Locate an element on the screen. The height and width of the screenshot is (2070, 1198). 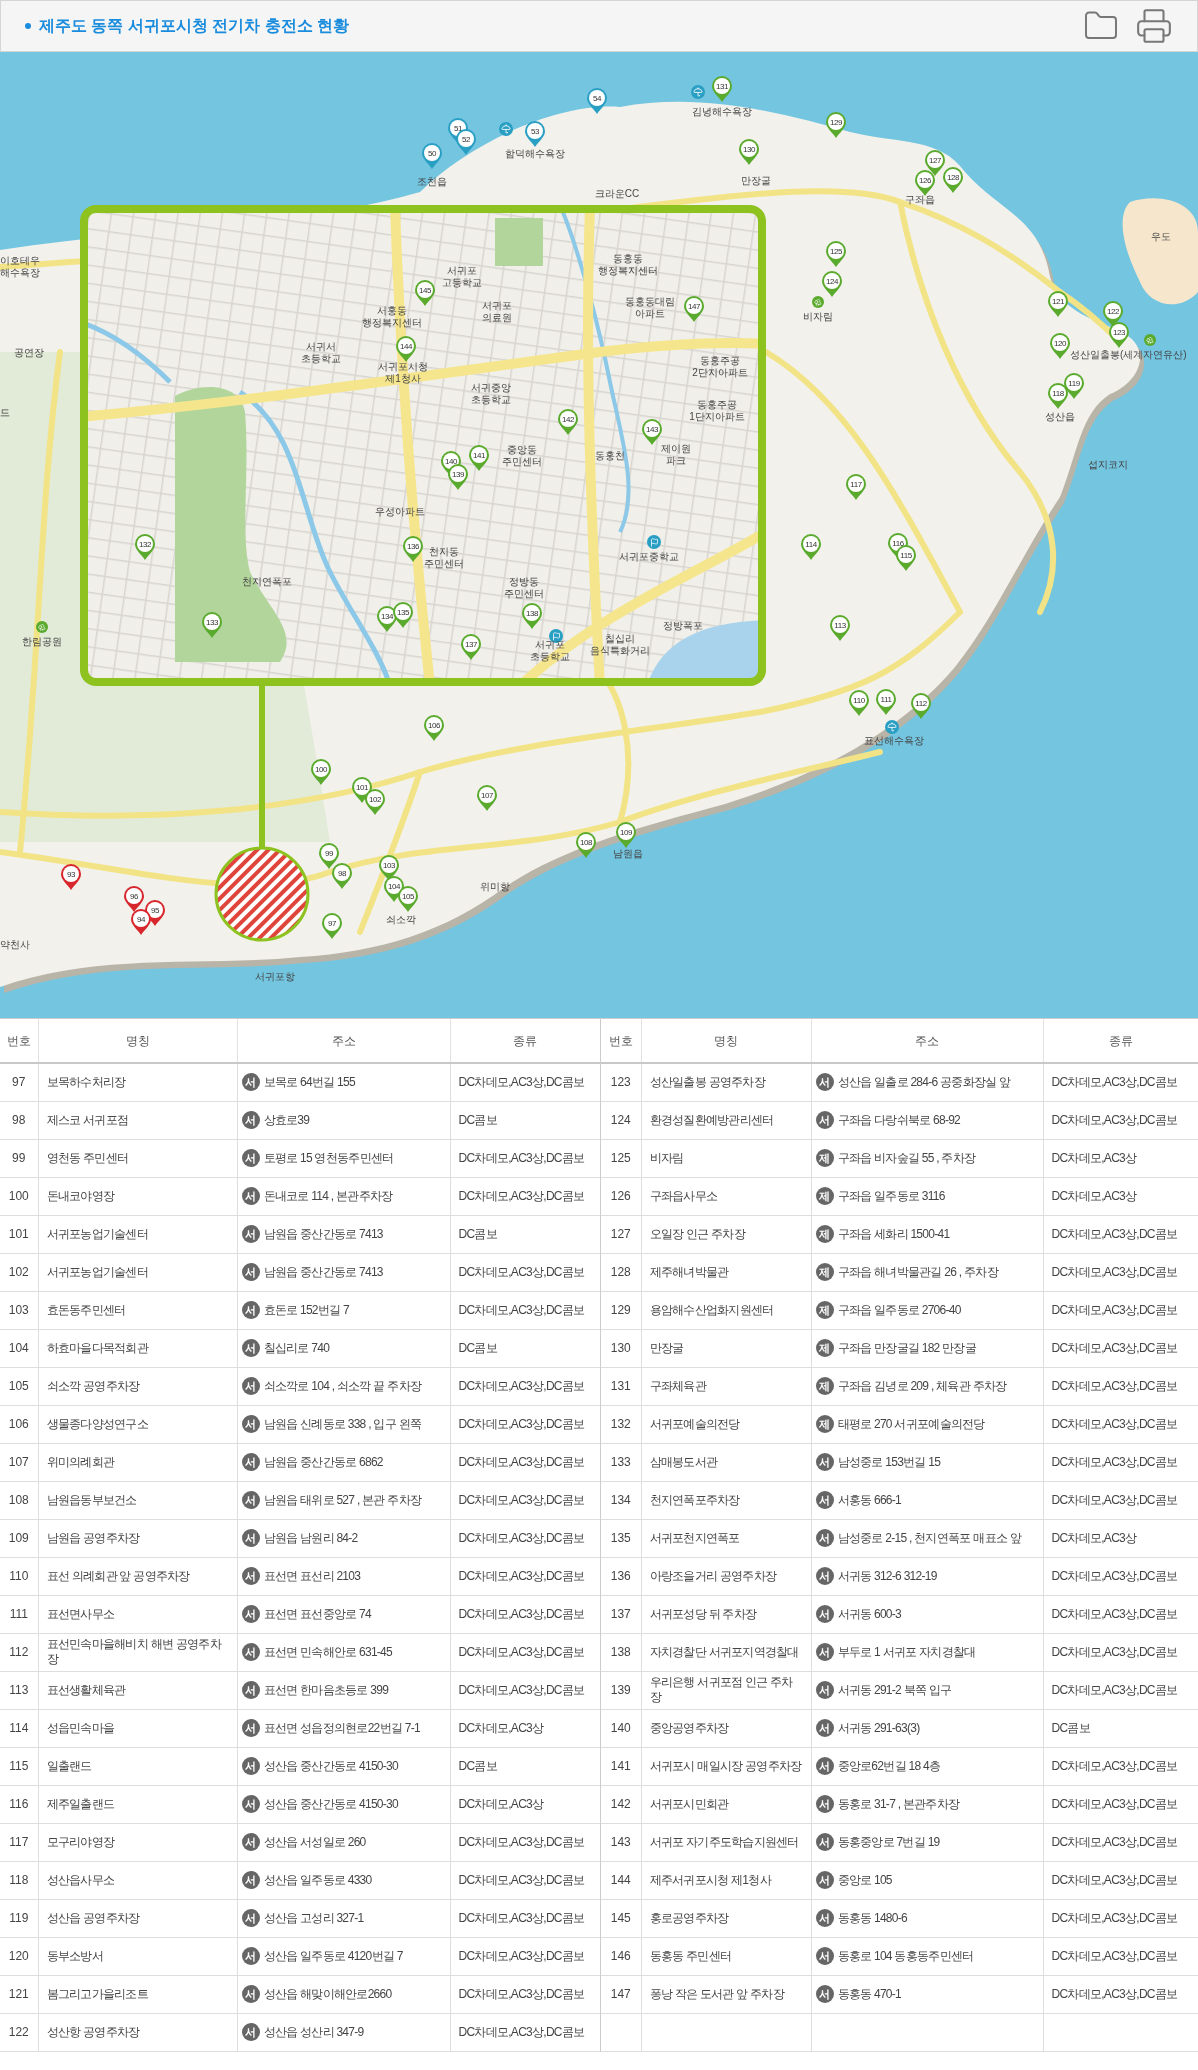
map-pin: 50 is located at coordinates (432, 156).